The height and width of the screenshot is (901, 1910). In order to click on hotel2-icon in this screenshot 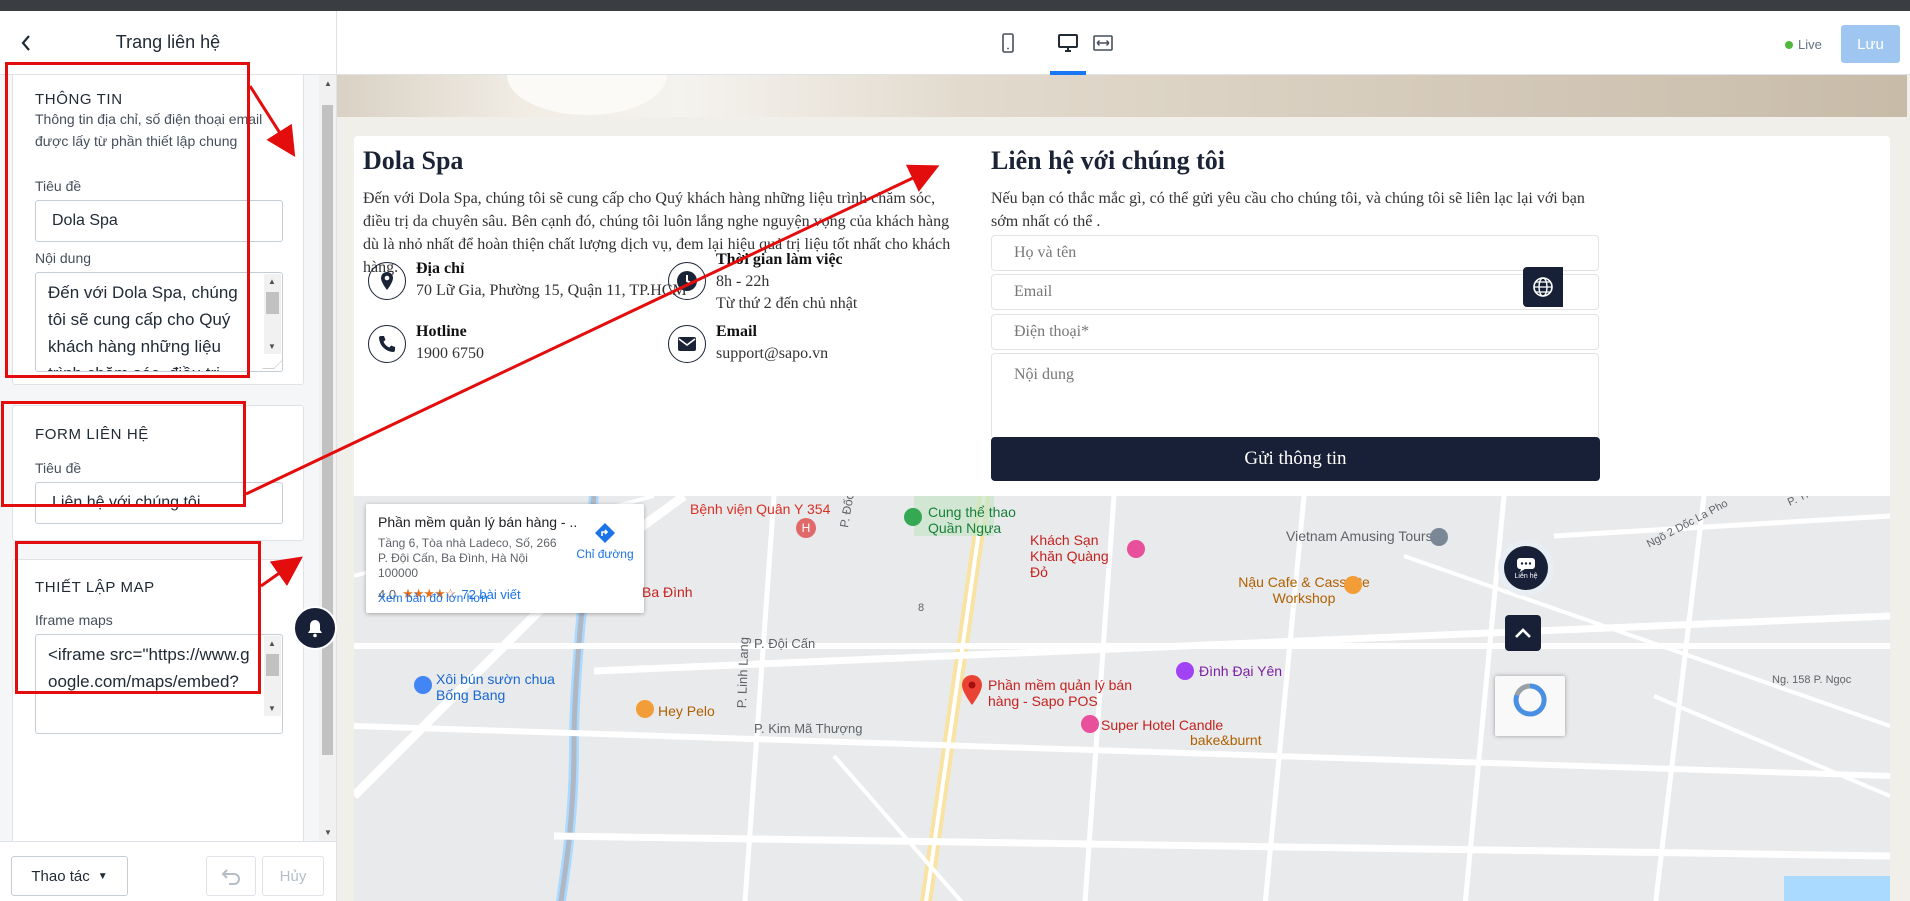, I will do `click(1090, 724)`.